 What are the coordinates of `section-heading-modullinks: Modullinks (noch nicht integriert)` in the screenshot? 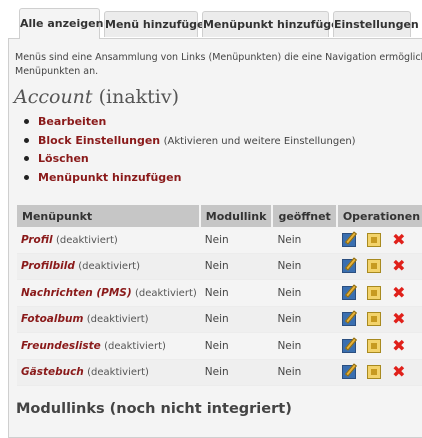 It's located at (154, 409).